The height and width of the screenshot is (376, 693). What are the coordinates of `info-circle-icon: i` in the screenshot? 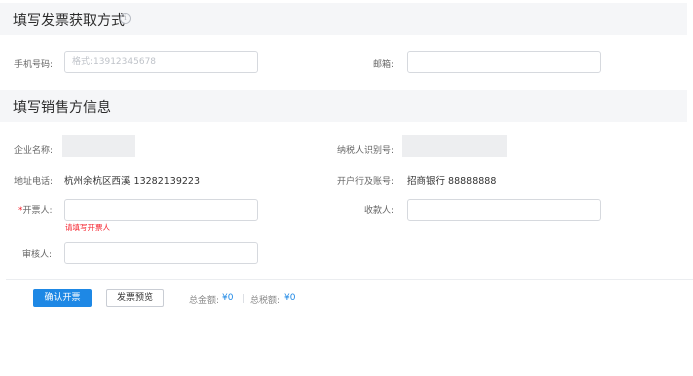 It's located at (125, 18).